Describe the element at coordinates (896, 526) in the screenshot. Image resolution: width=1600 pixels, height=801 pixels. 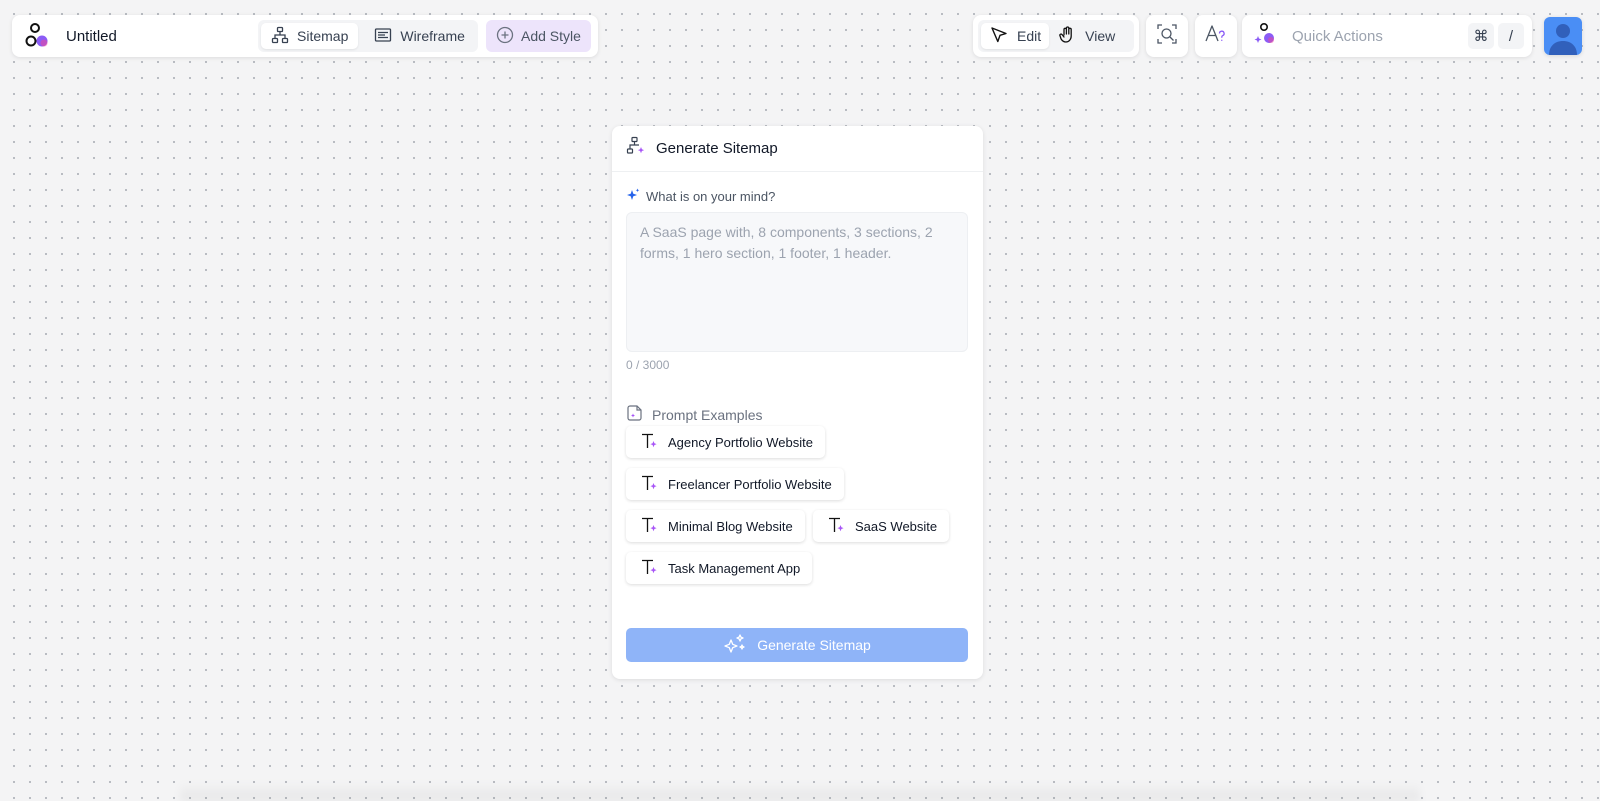
I see `example-chip-label: SaaS Website` at that location.